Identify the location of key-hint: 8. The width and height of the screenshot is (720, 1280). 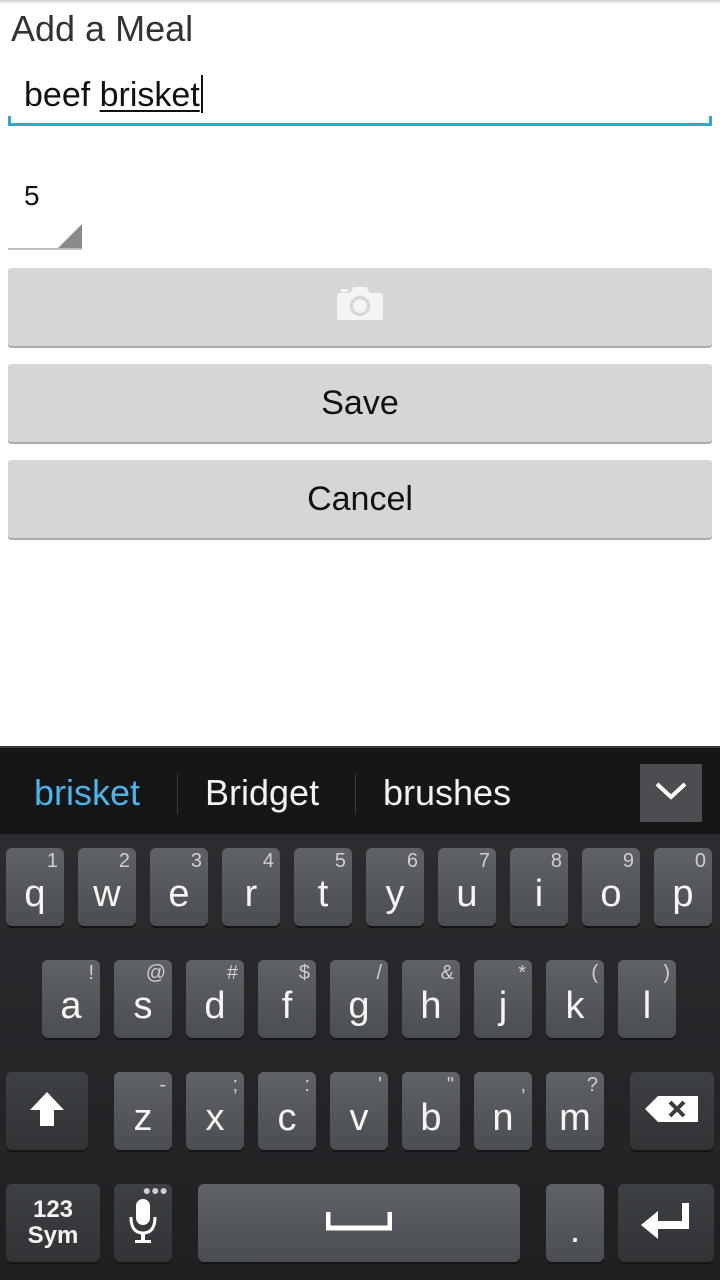
(556, 861).